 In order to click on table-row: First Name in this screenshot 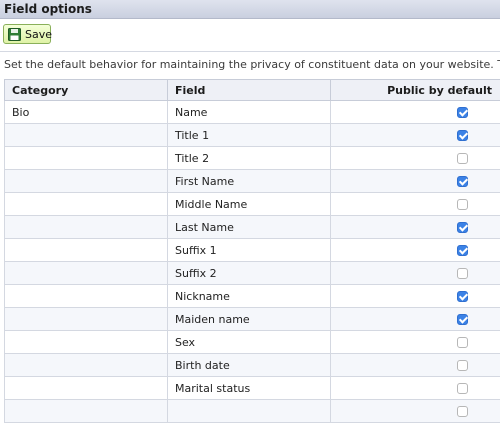, I will do `click(252, 181)`.